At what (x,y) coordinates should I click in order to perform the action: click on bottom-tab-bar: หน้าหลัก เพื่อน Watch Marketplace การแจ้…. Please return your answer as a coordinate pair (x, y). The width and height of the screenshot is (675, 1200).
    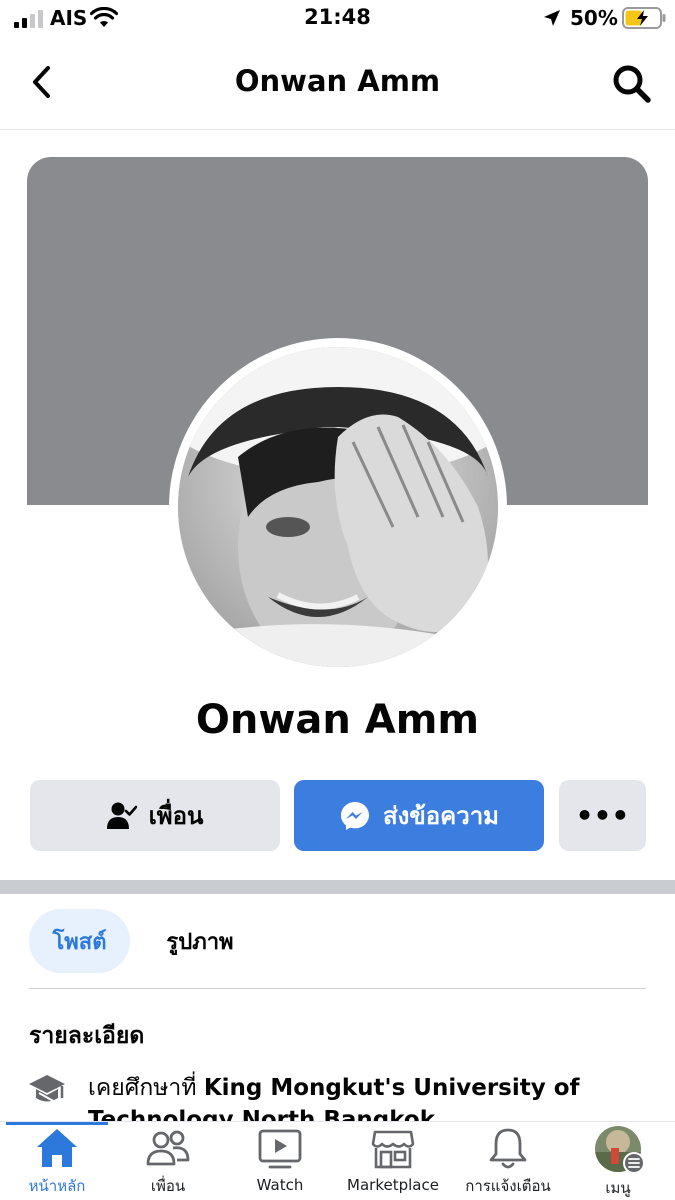
    Looking at the image, I should click on (337, 1160).